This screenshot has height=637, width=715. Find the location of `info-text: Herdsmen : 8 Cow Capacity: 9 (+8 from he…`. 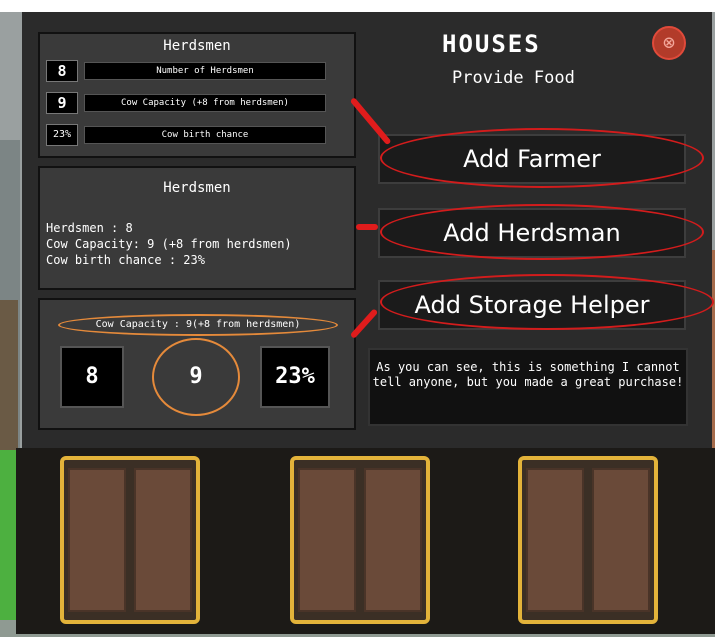

info-text: Herdsmen : 8 Cow Capacity: 9 (+8 from he… is located at coordinates (169, 244).